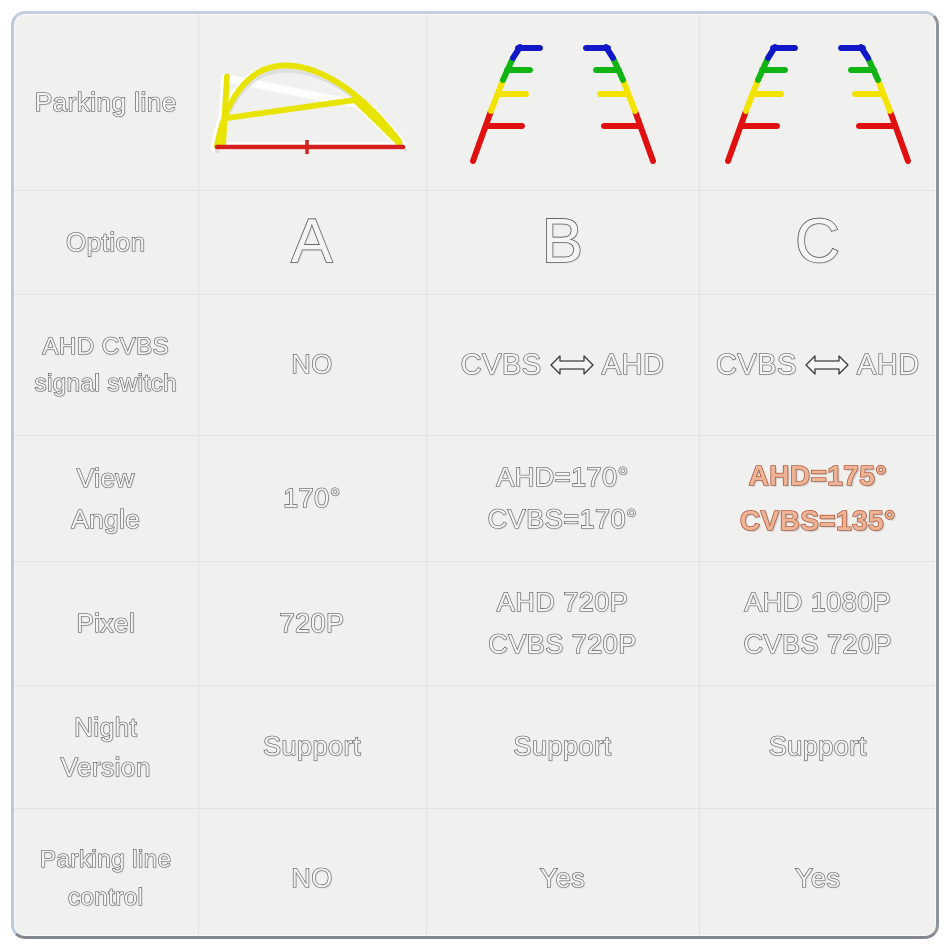 Image resolution: width=950 pixels, height=950 pixels. I want to click on row-label-text: AHD CVBS signal switch, so click(106, 364).